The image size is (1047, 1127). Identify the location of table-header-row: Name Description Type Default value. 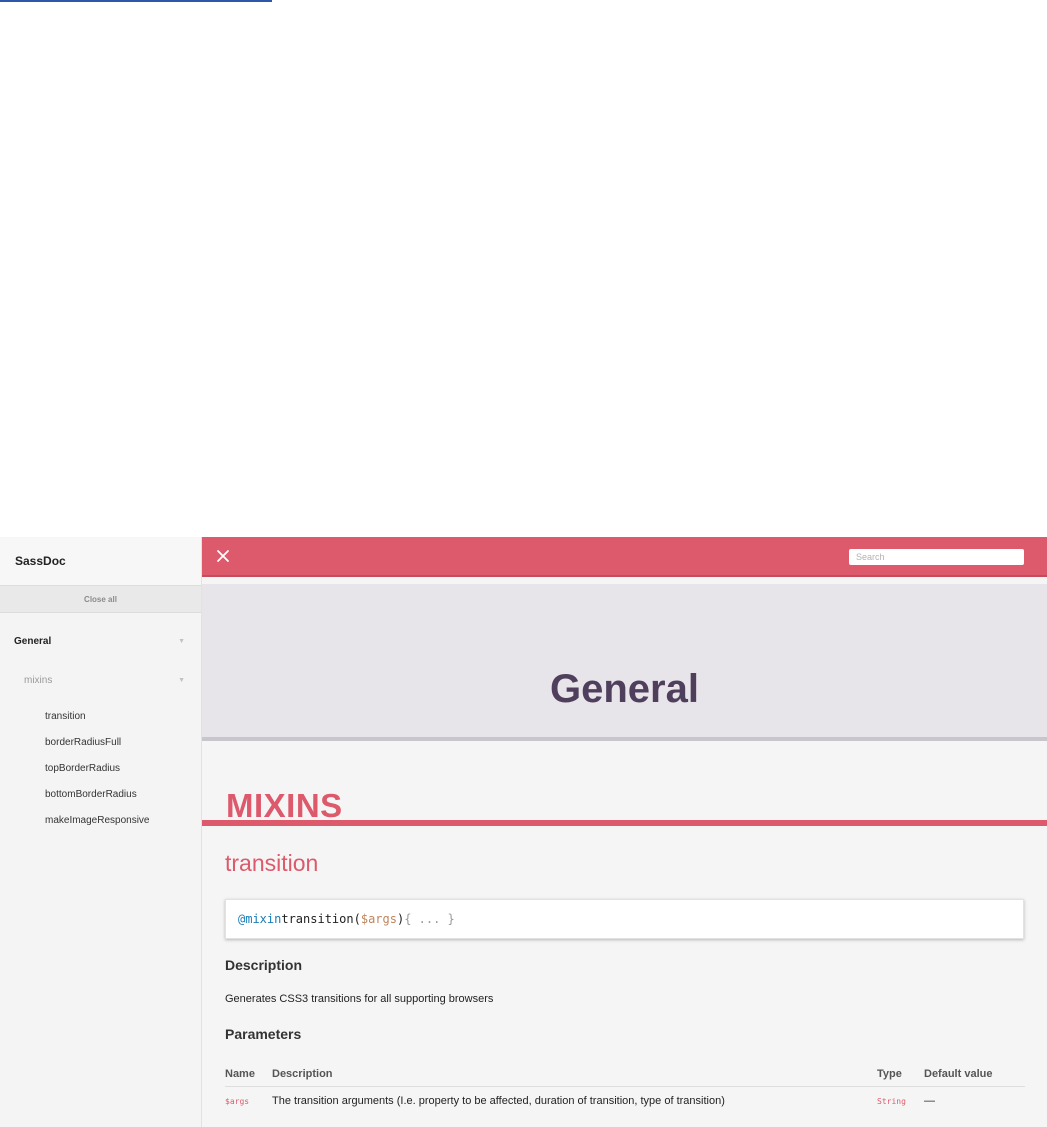
(625, 1075).